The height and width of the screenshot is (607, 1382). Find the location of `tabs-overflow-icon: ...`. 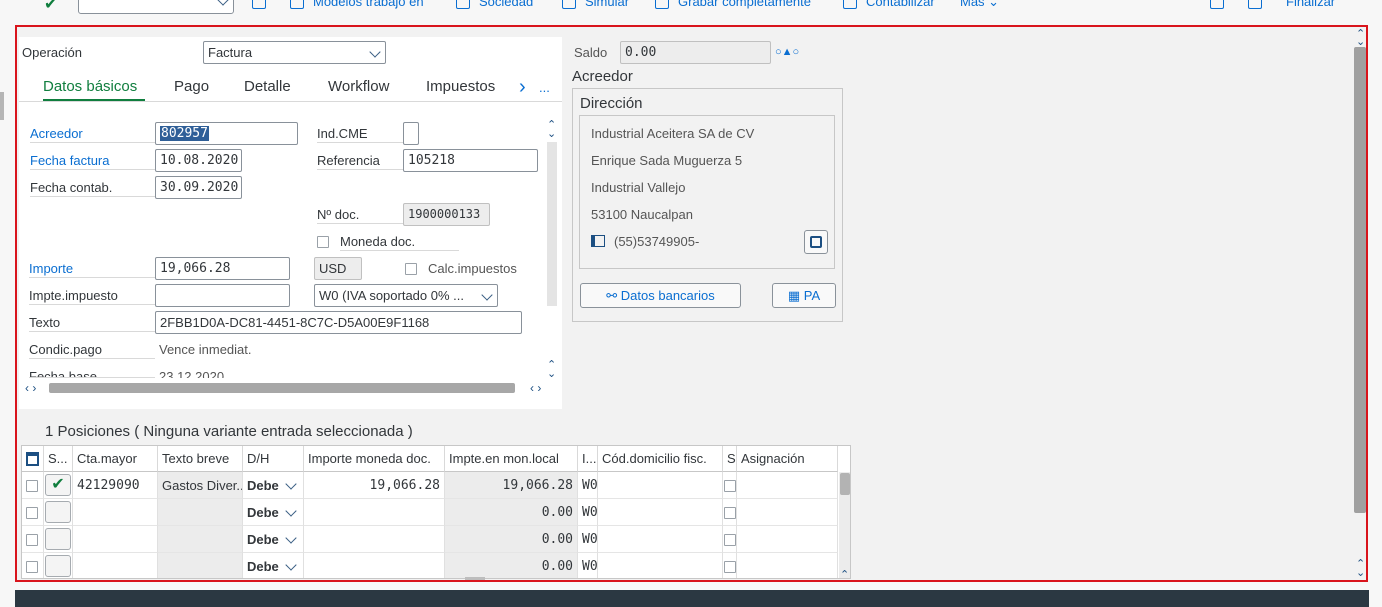

tabs-overflow-icon: ... is located at coordinates (544, 88).